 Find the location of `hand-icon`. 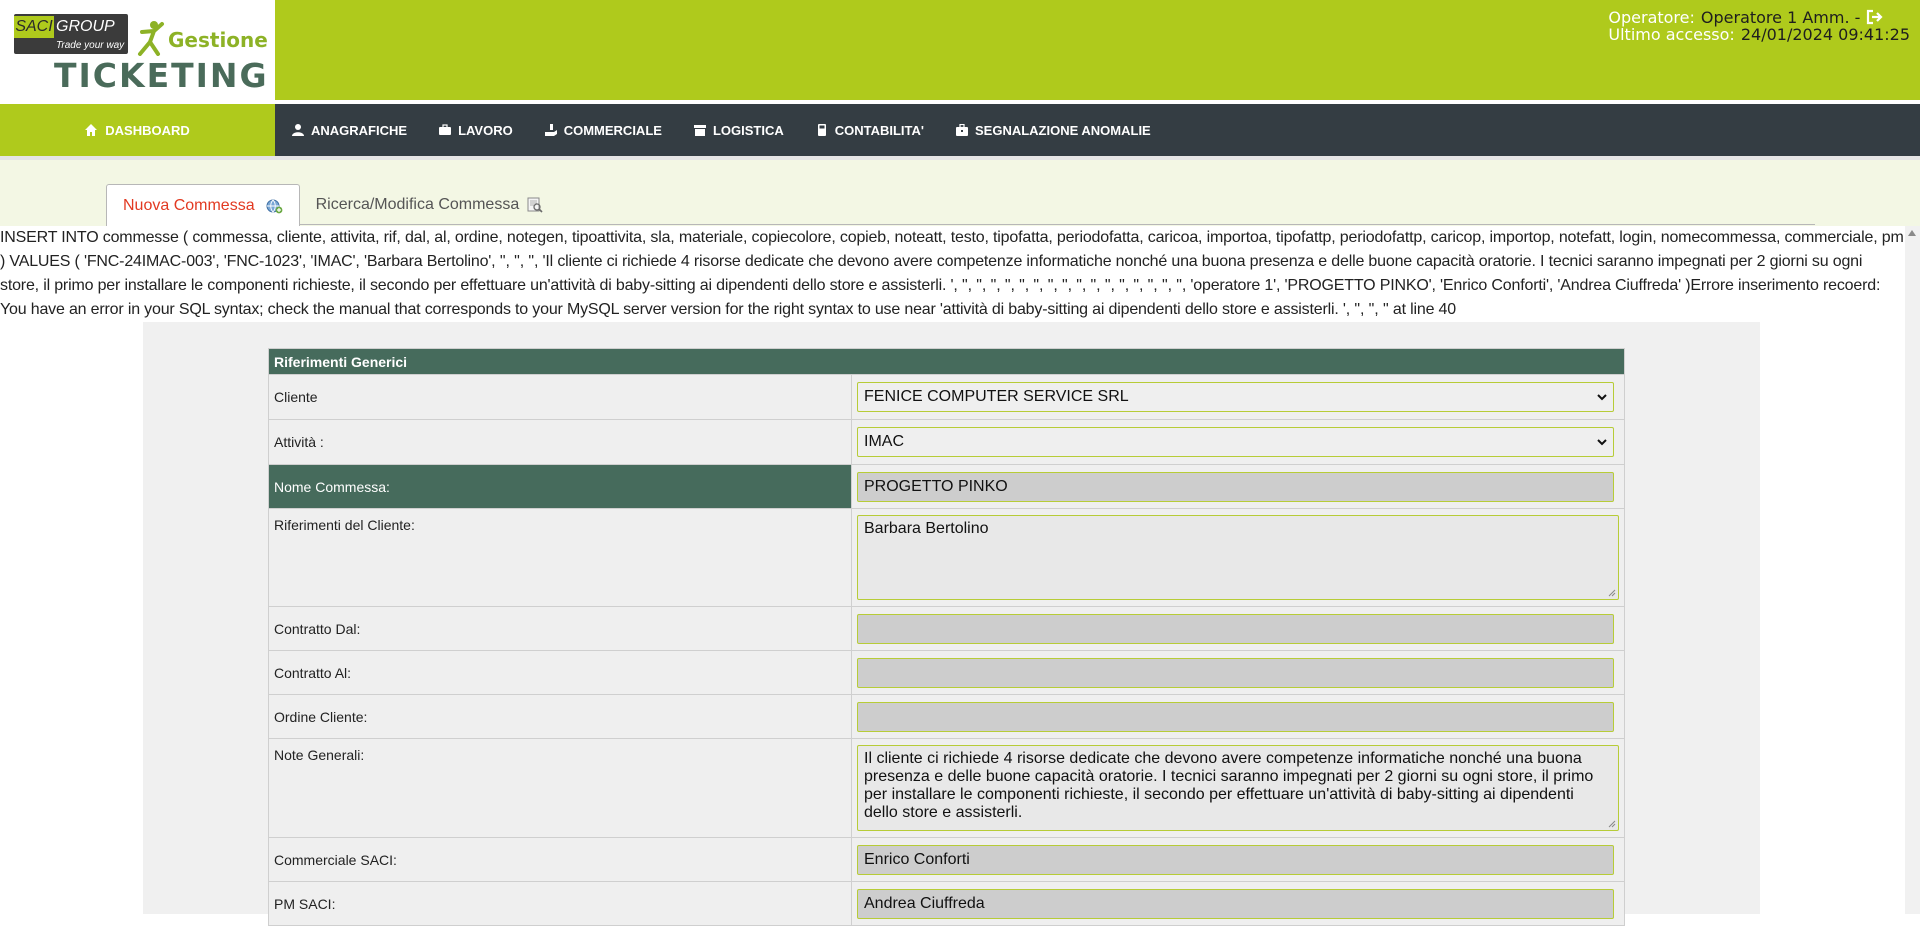

hand-icon is located at coordinates (550, 130).